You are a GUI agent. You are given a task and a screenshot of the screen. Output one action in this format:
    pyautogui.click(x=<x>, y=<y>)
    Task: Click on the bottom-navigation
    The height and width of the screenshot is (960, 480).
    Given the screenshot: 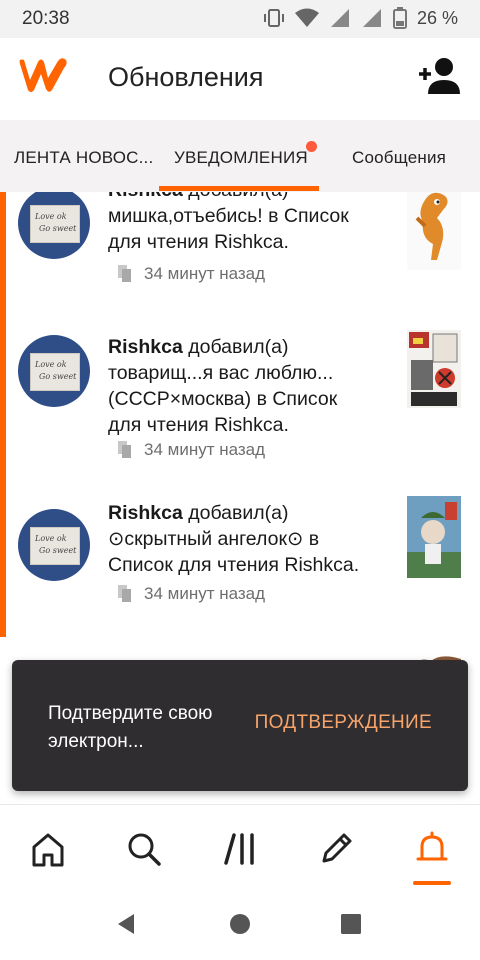 What is the action you would take?
    pyautogui.click(x=240, y=852)
    